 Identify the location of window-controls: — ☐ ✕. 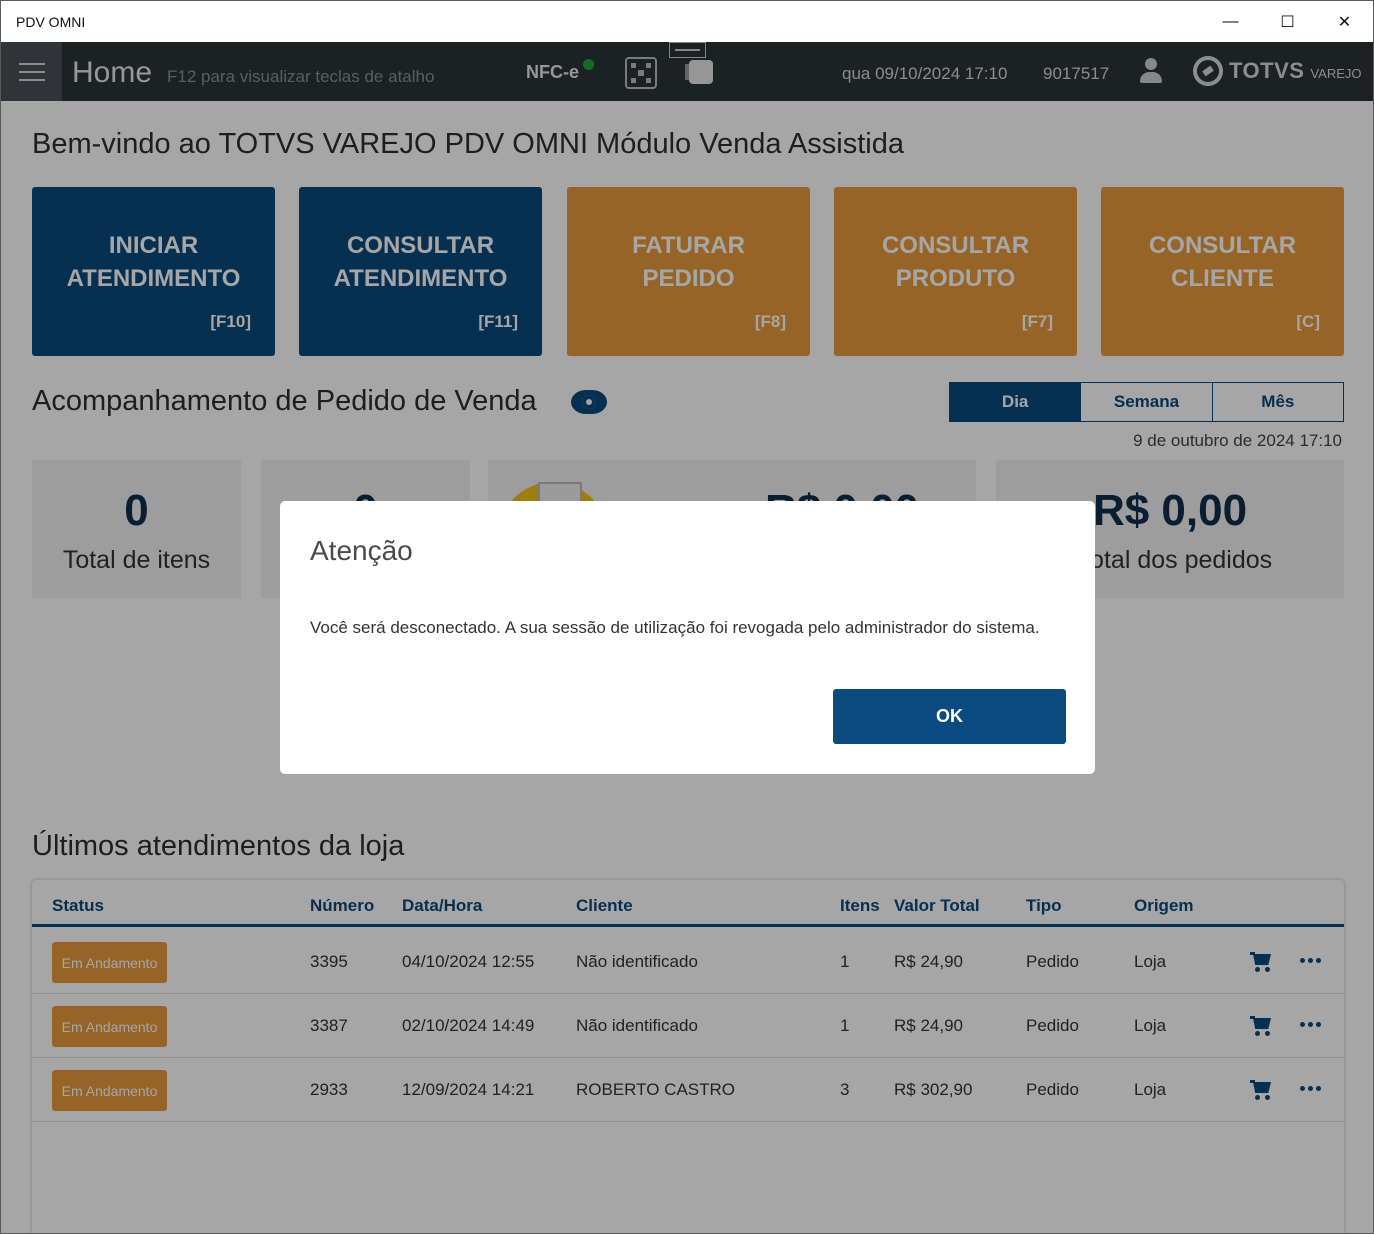
(1287, 21).